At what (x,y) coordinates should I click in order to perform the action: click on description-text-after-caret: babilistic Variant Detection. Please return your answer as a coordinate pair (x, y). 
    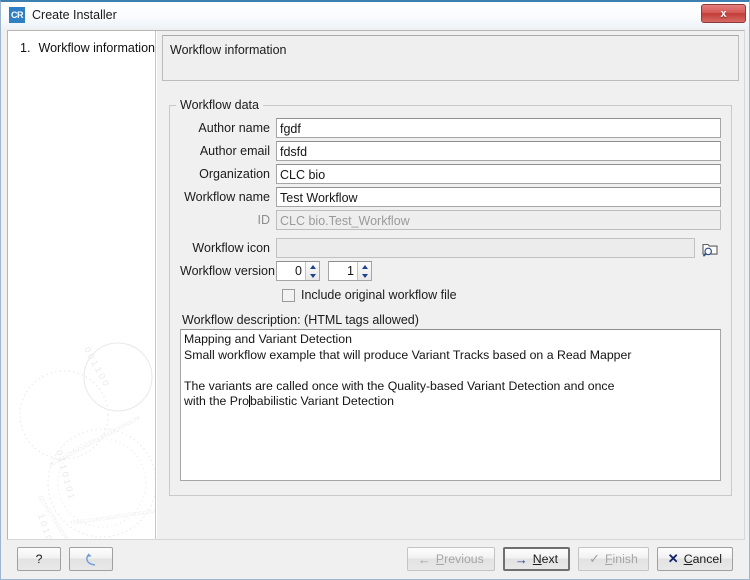
    Looking at the image, I should click on (321, 401).